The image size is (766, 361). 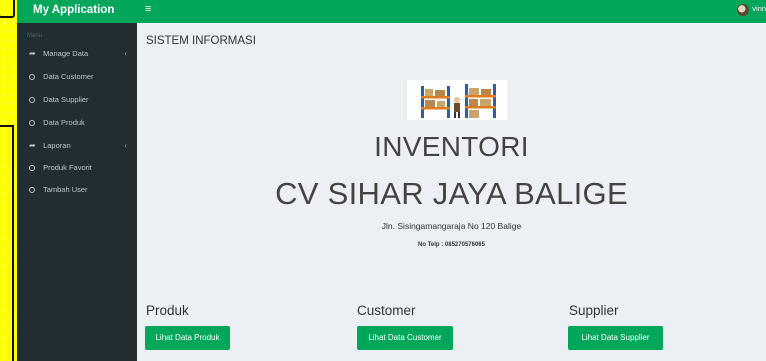 What do you see at coordinates (451, 226) in the screenshot?
I see `company-address: Jln. Sisingamangaraja No 120 Balige` at bounding box center [451, 226].